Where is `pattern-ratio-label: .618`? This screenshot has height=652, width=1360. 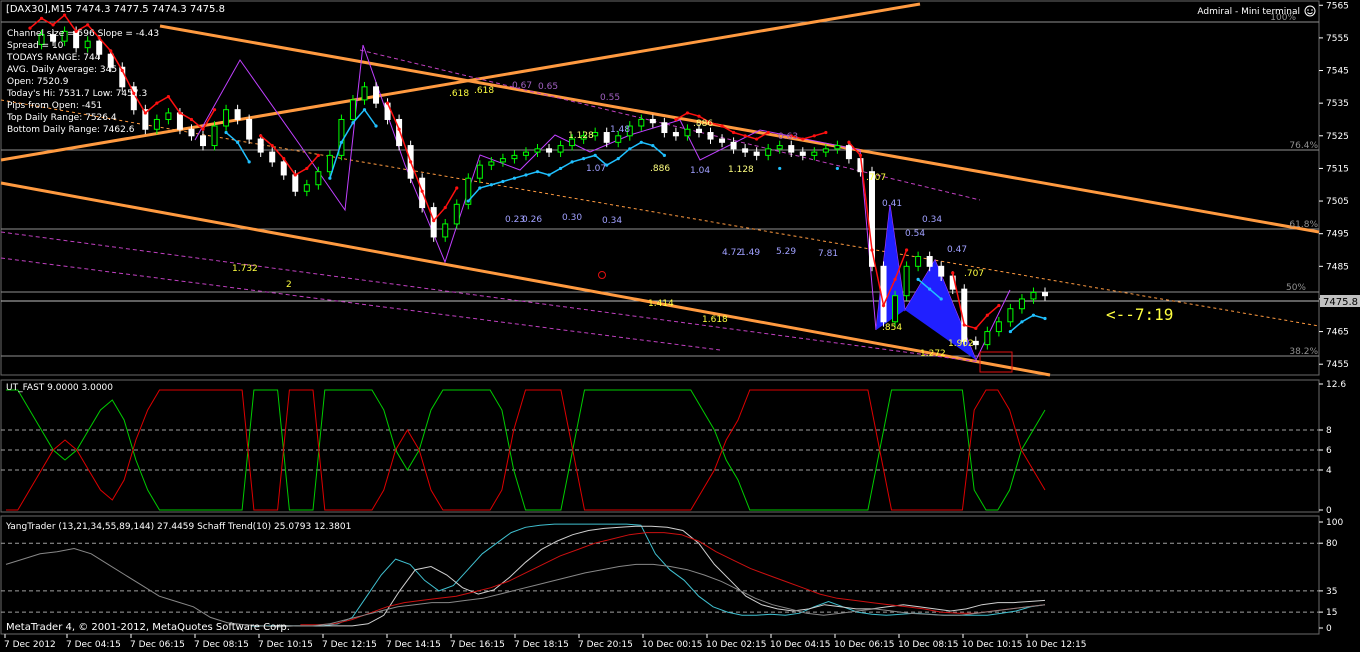
pattern-ratio-label: .618 is located at coordinates (459, 94).